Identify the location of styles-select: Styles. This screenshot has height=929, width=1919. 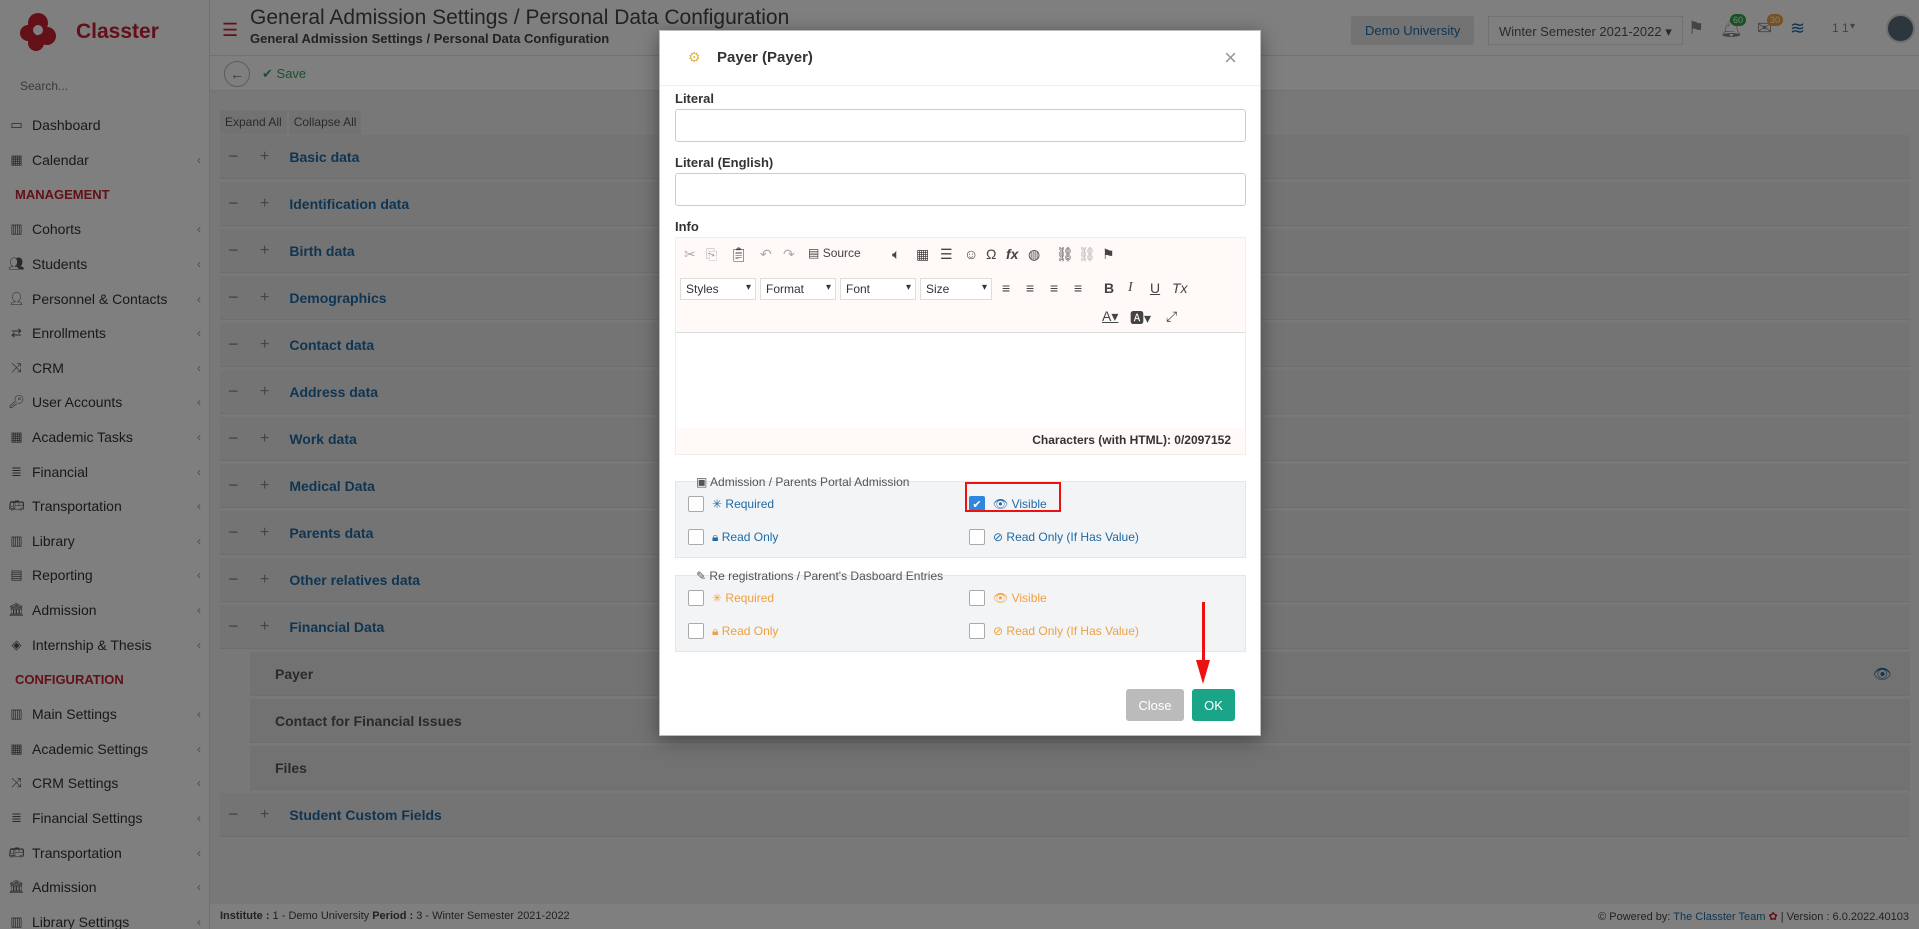
(718, 289).